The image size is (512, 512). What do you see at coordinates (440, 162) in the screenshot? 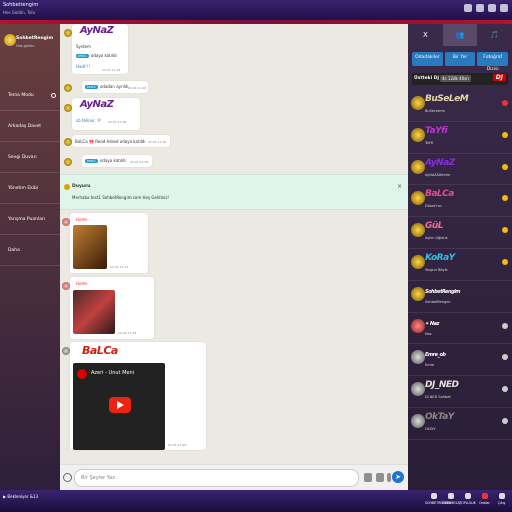
I see `user-name: AyNaZ` at bounding box center [440, 162].